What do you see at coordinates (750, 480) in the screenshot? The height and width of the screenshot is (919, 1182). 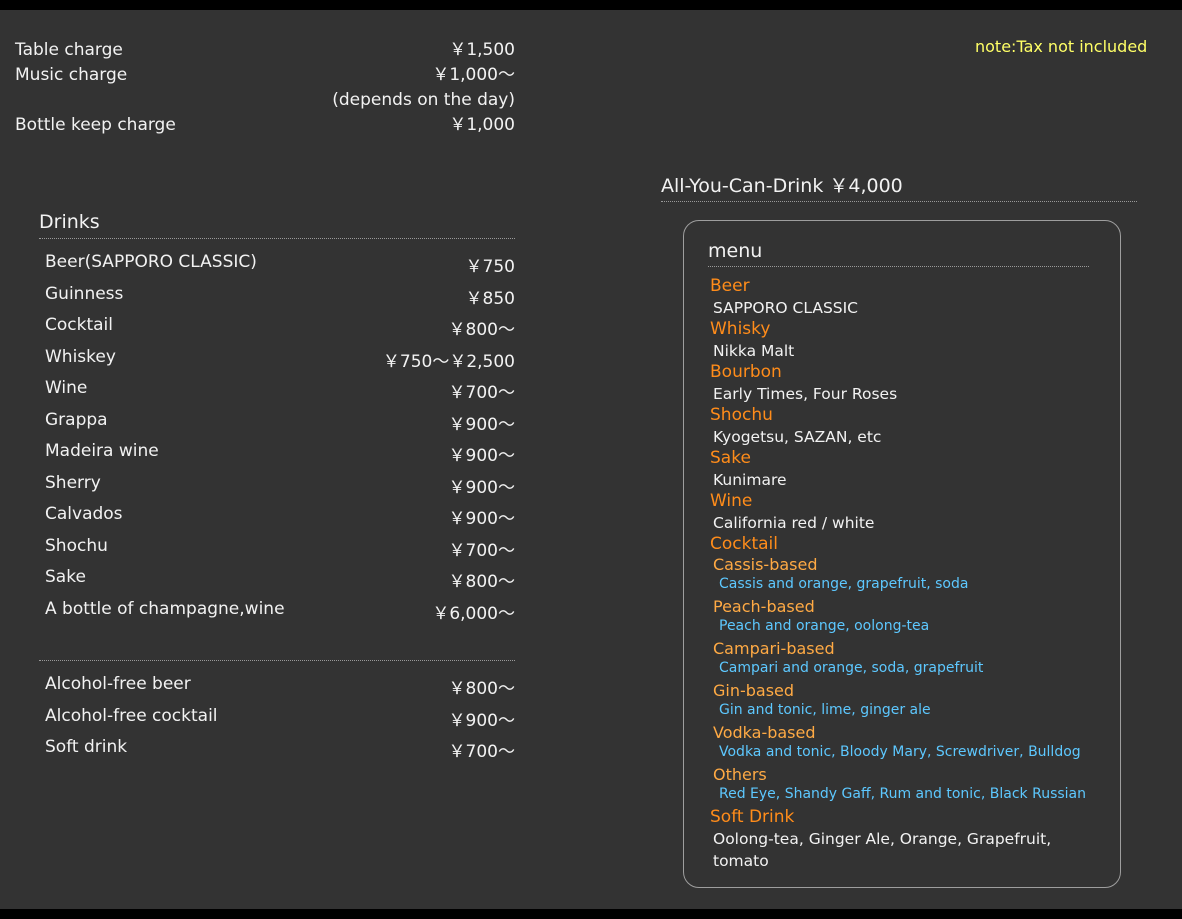 I see `menu-items-sake: Kunimare` at bounding box center [750, 480].